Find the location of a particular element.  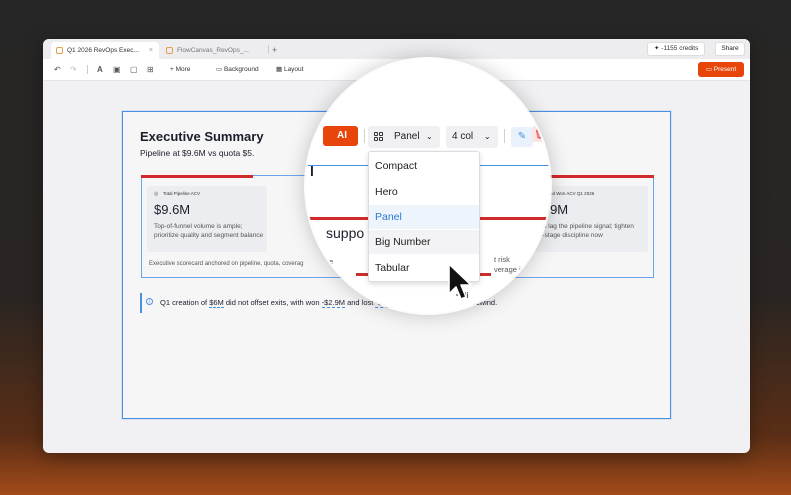

callout-text-part: Q1 creation of is located at coordinates (185, 302).